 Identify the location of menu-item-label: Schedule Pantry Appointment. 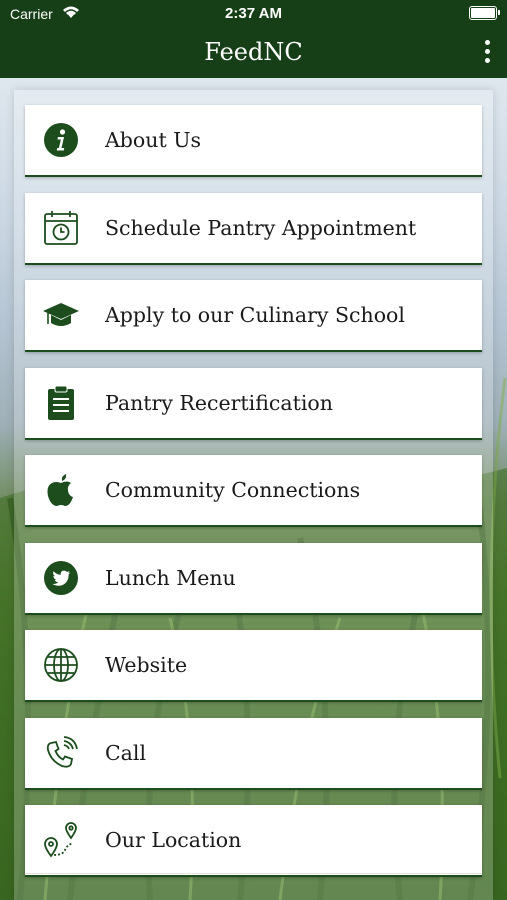
(261, 227).